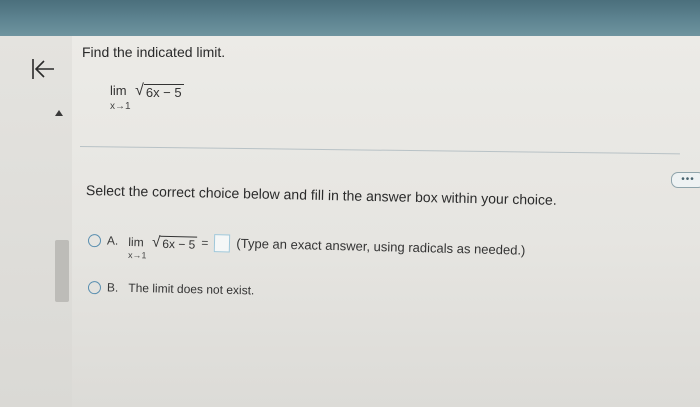 This screenshot has width=700, height=407. I want to click on choice-a-limit: lim √ 6x − 5 x→1, so click(163, 246).